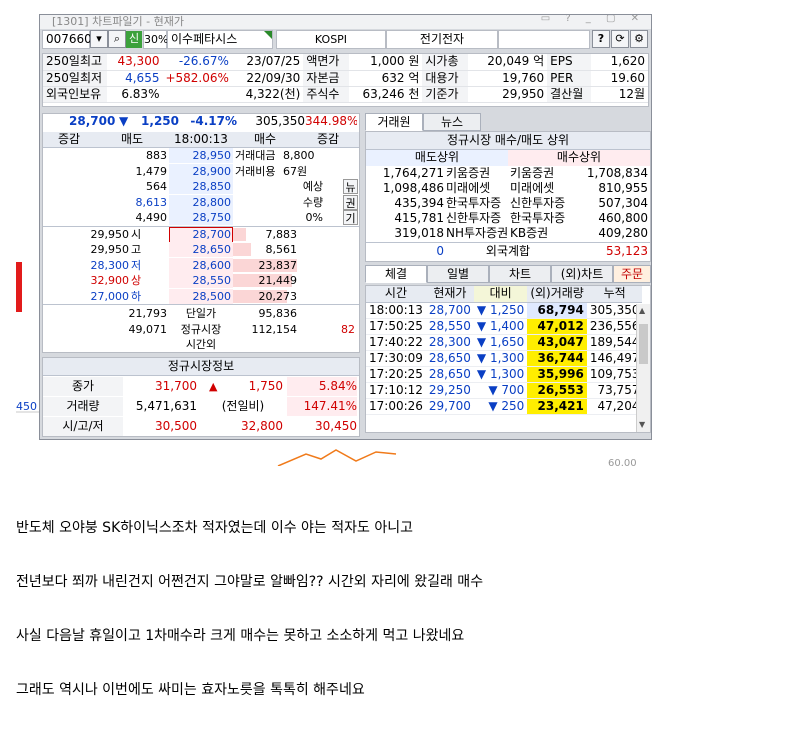 This screenshot has width=810, height=731. I want to click on info-pct: -26.67%, so click(197, 62).